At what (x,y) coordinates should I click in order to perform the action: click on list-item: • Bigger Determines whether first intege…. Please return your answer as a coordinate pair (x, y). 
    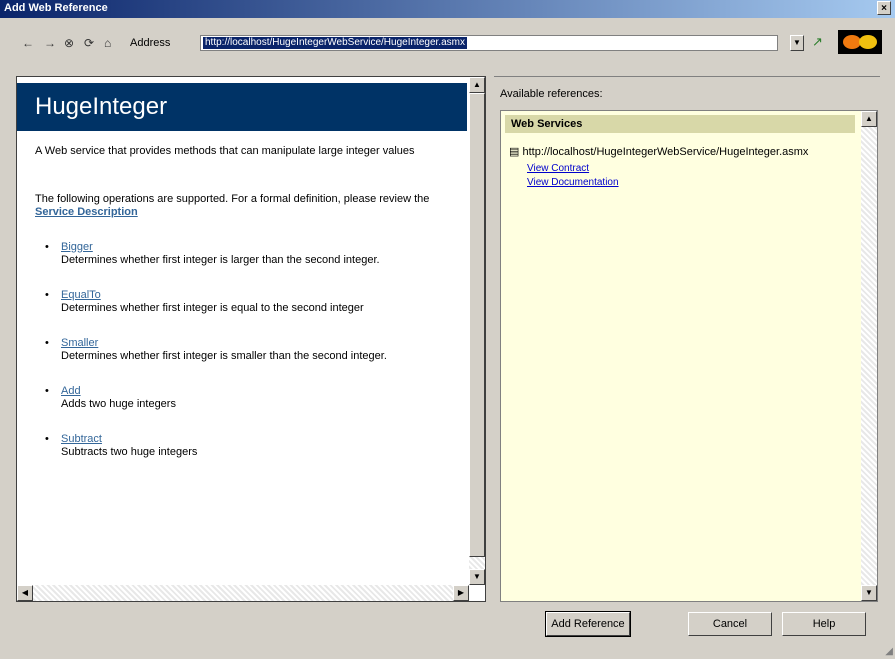
    Looking at the image, I should click on (212, 253).